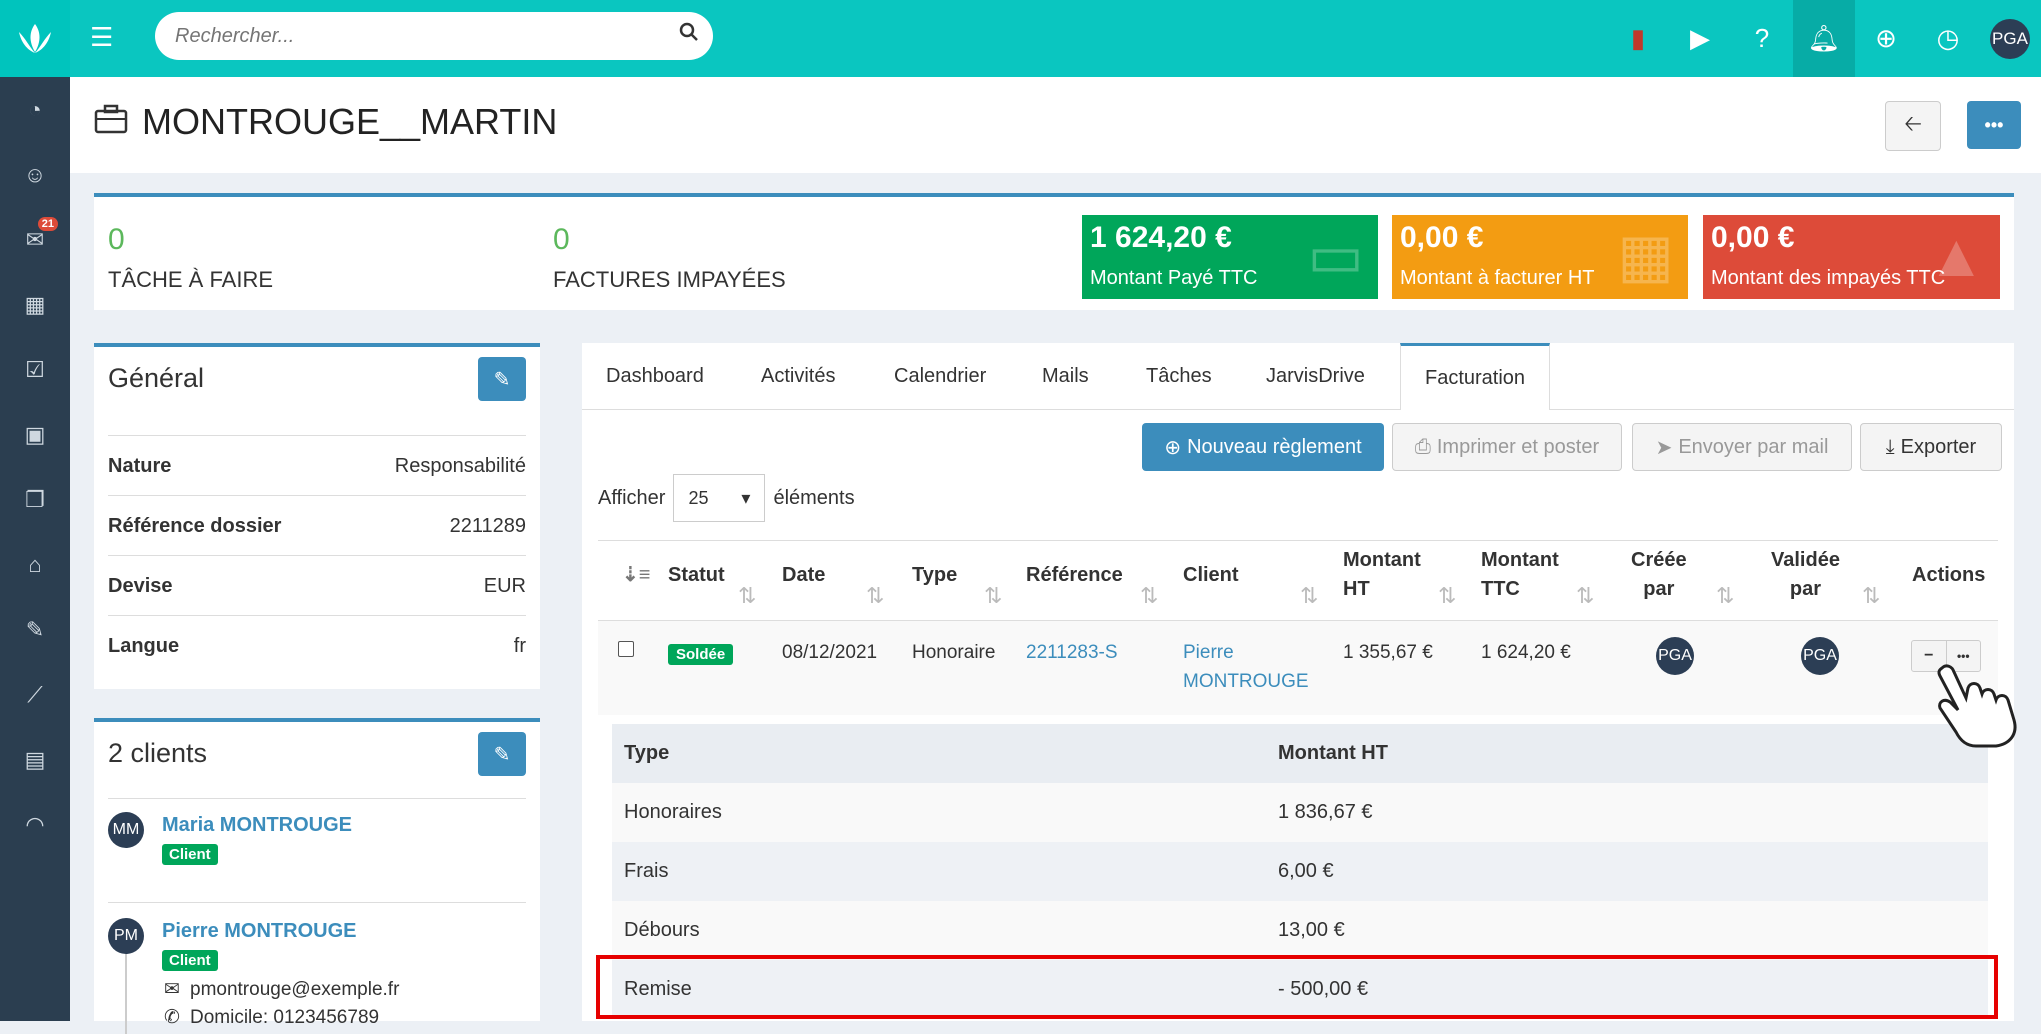  I want to click on sidebar-item-feed: ◠, so click(35, 824).